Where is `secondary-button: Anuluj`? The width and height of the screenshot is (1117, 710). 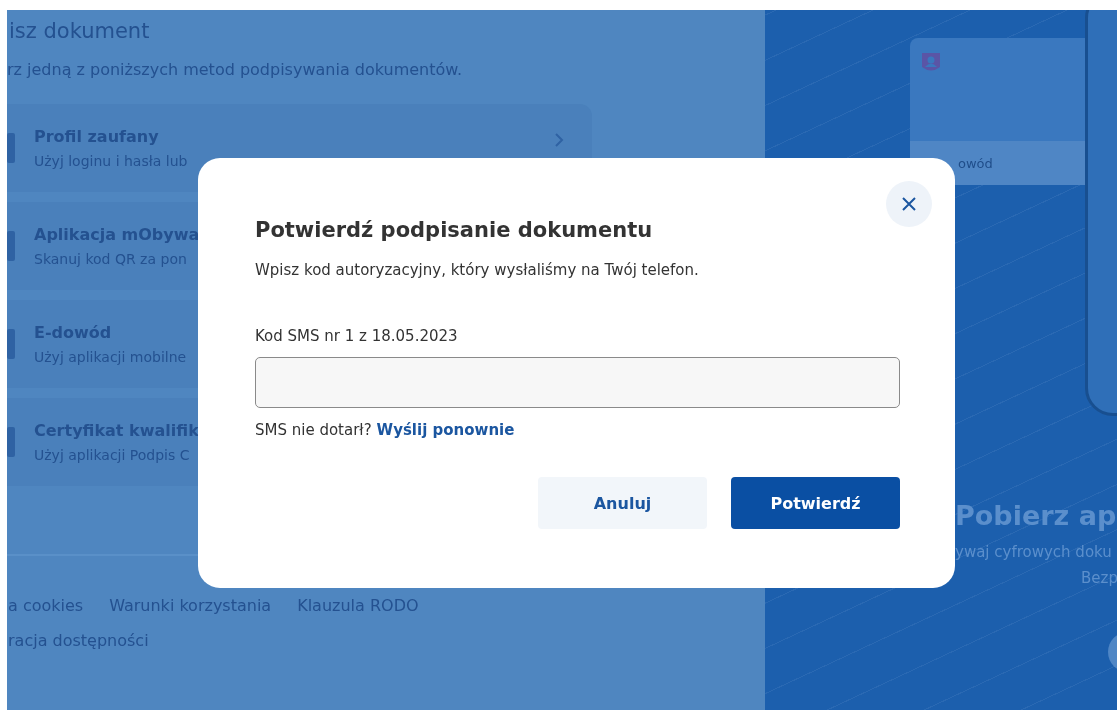
secondary-button: Anuluj is located at coordinates (622, 503).